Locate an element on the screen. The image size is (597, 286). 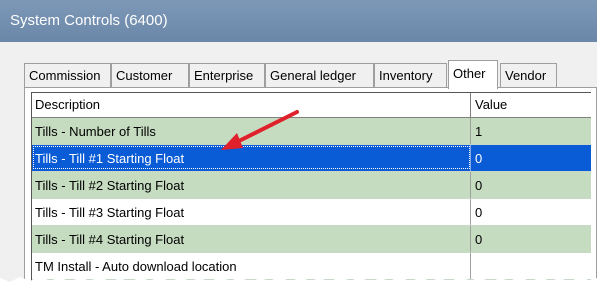
table-row: Tills - Number of Tills 1 is located at coordinates (311, 131).